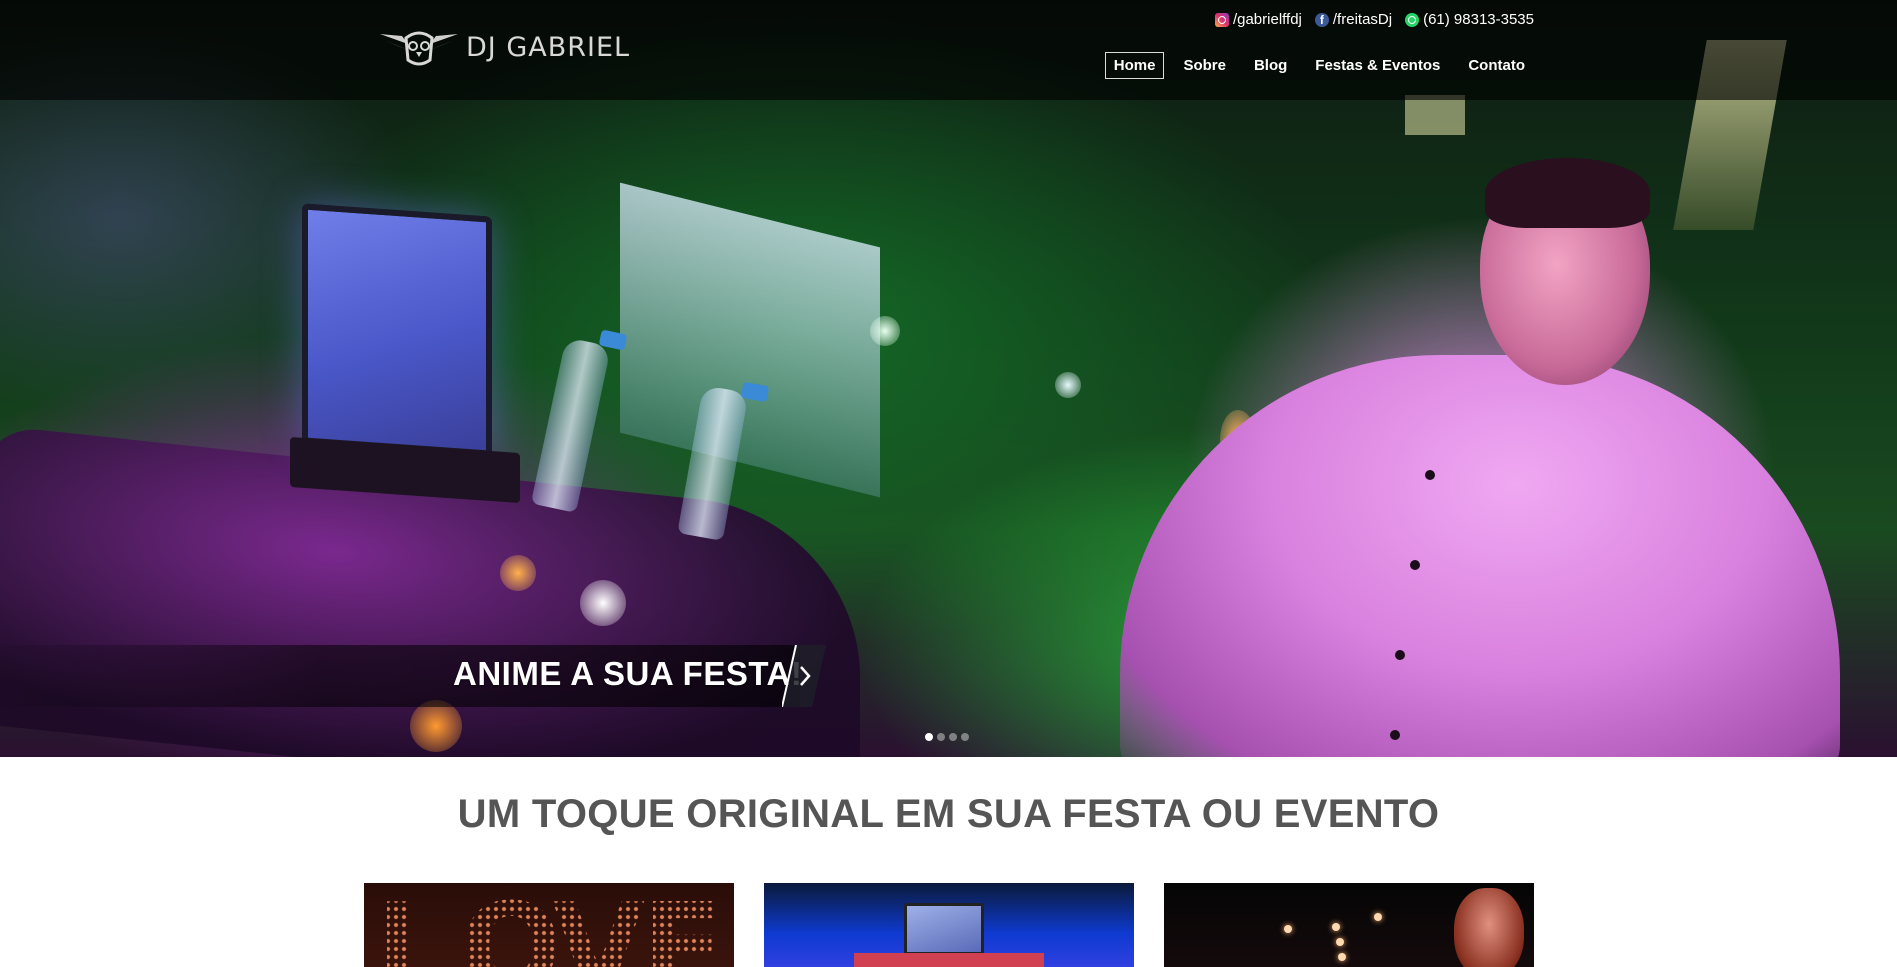  Describe the element at coordinates (1377, 65) in the screenshot. I see `nav-item-festas-eventos: Festas & Eventos` at that location.